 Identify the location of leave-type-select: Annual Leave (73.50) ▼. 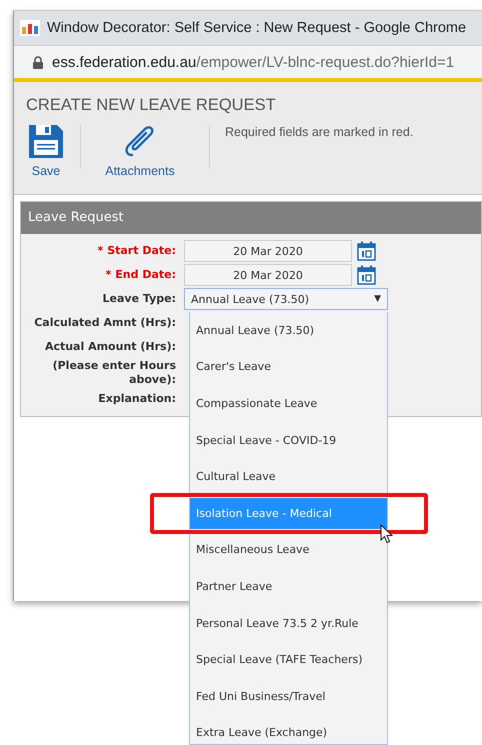
(286, 299).